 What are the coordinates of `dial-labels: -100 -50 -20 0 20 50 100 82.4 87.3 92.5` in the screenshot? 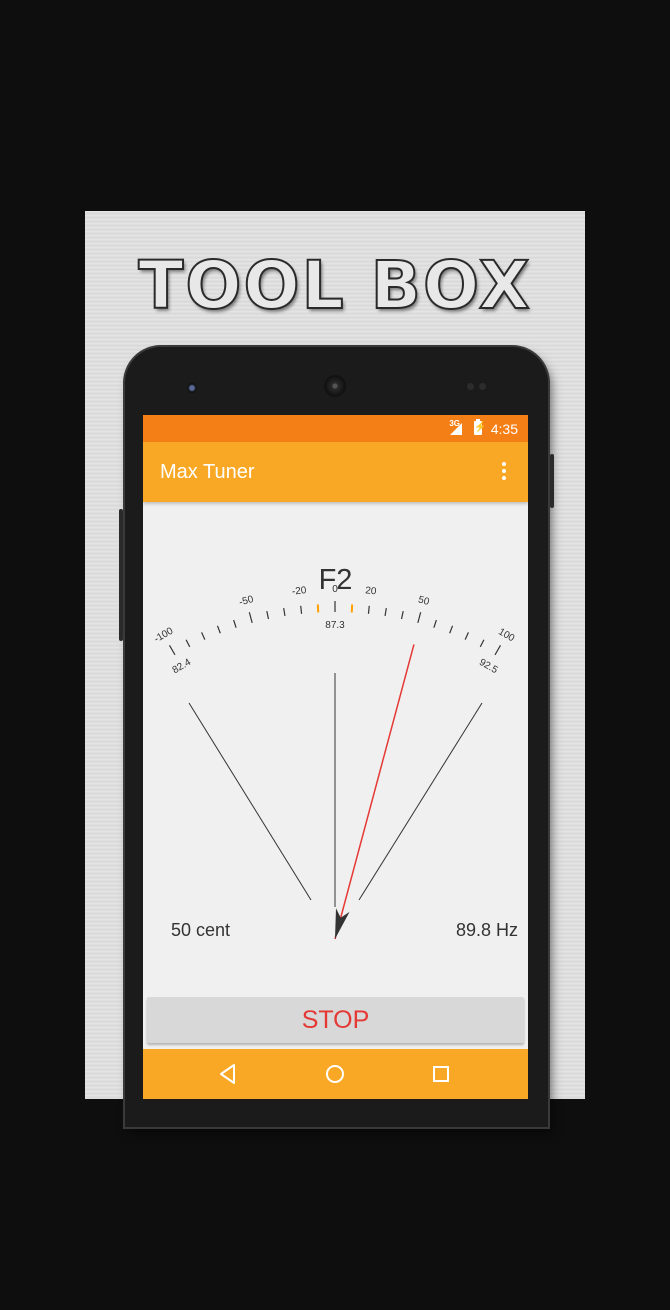 It's located at (334, 630).